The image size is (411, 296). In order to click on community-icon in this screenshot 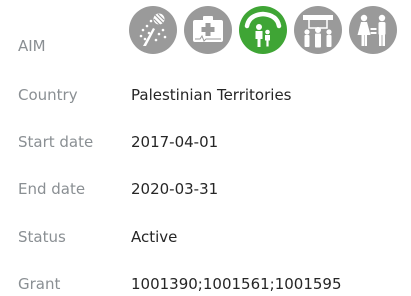, I will do `click(318, 30)`.